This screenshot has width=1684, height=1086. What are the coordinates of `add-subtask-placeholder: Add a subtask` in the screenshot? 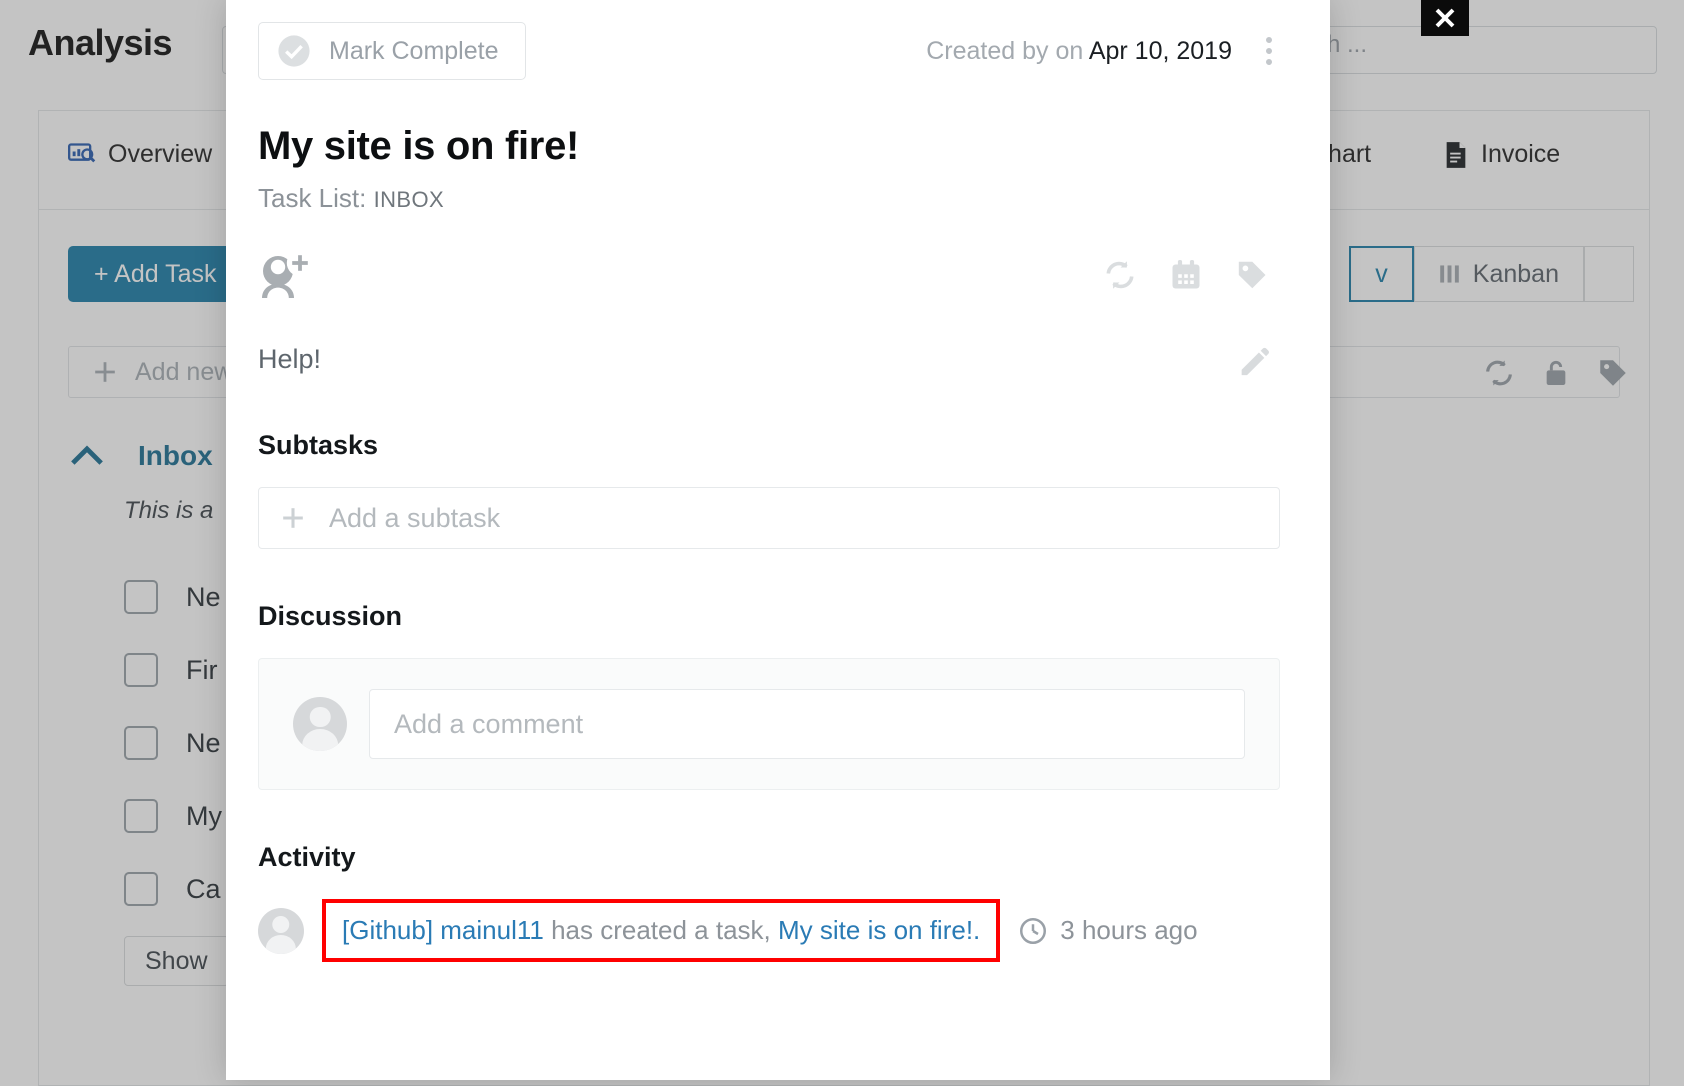 It's located at (415, 517).